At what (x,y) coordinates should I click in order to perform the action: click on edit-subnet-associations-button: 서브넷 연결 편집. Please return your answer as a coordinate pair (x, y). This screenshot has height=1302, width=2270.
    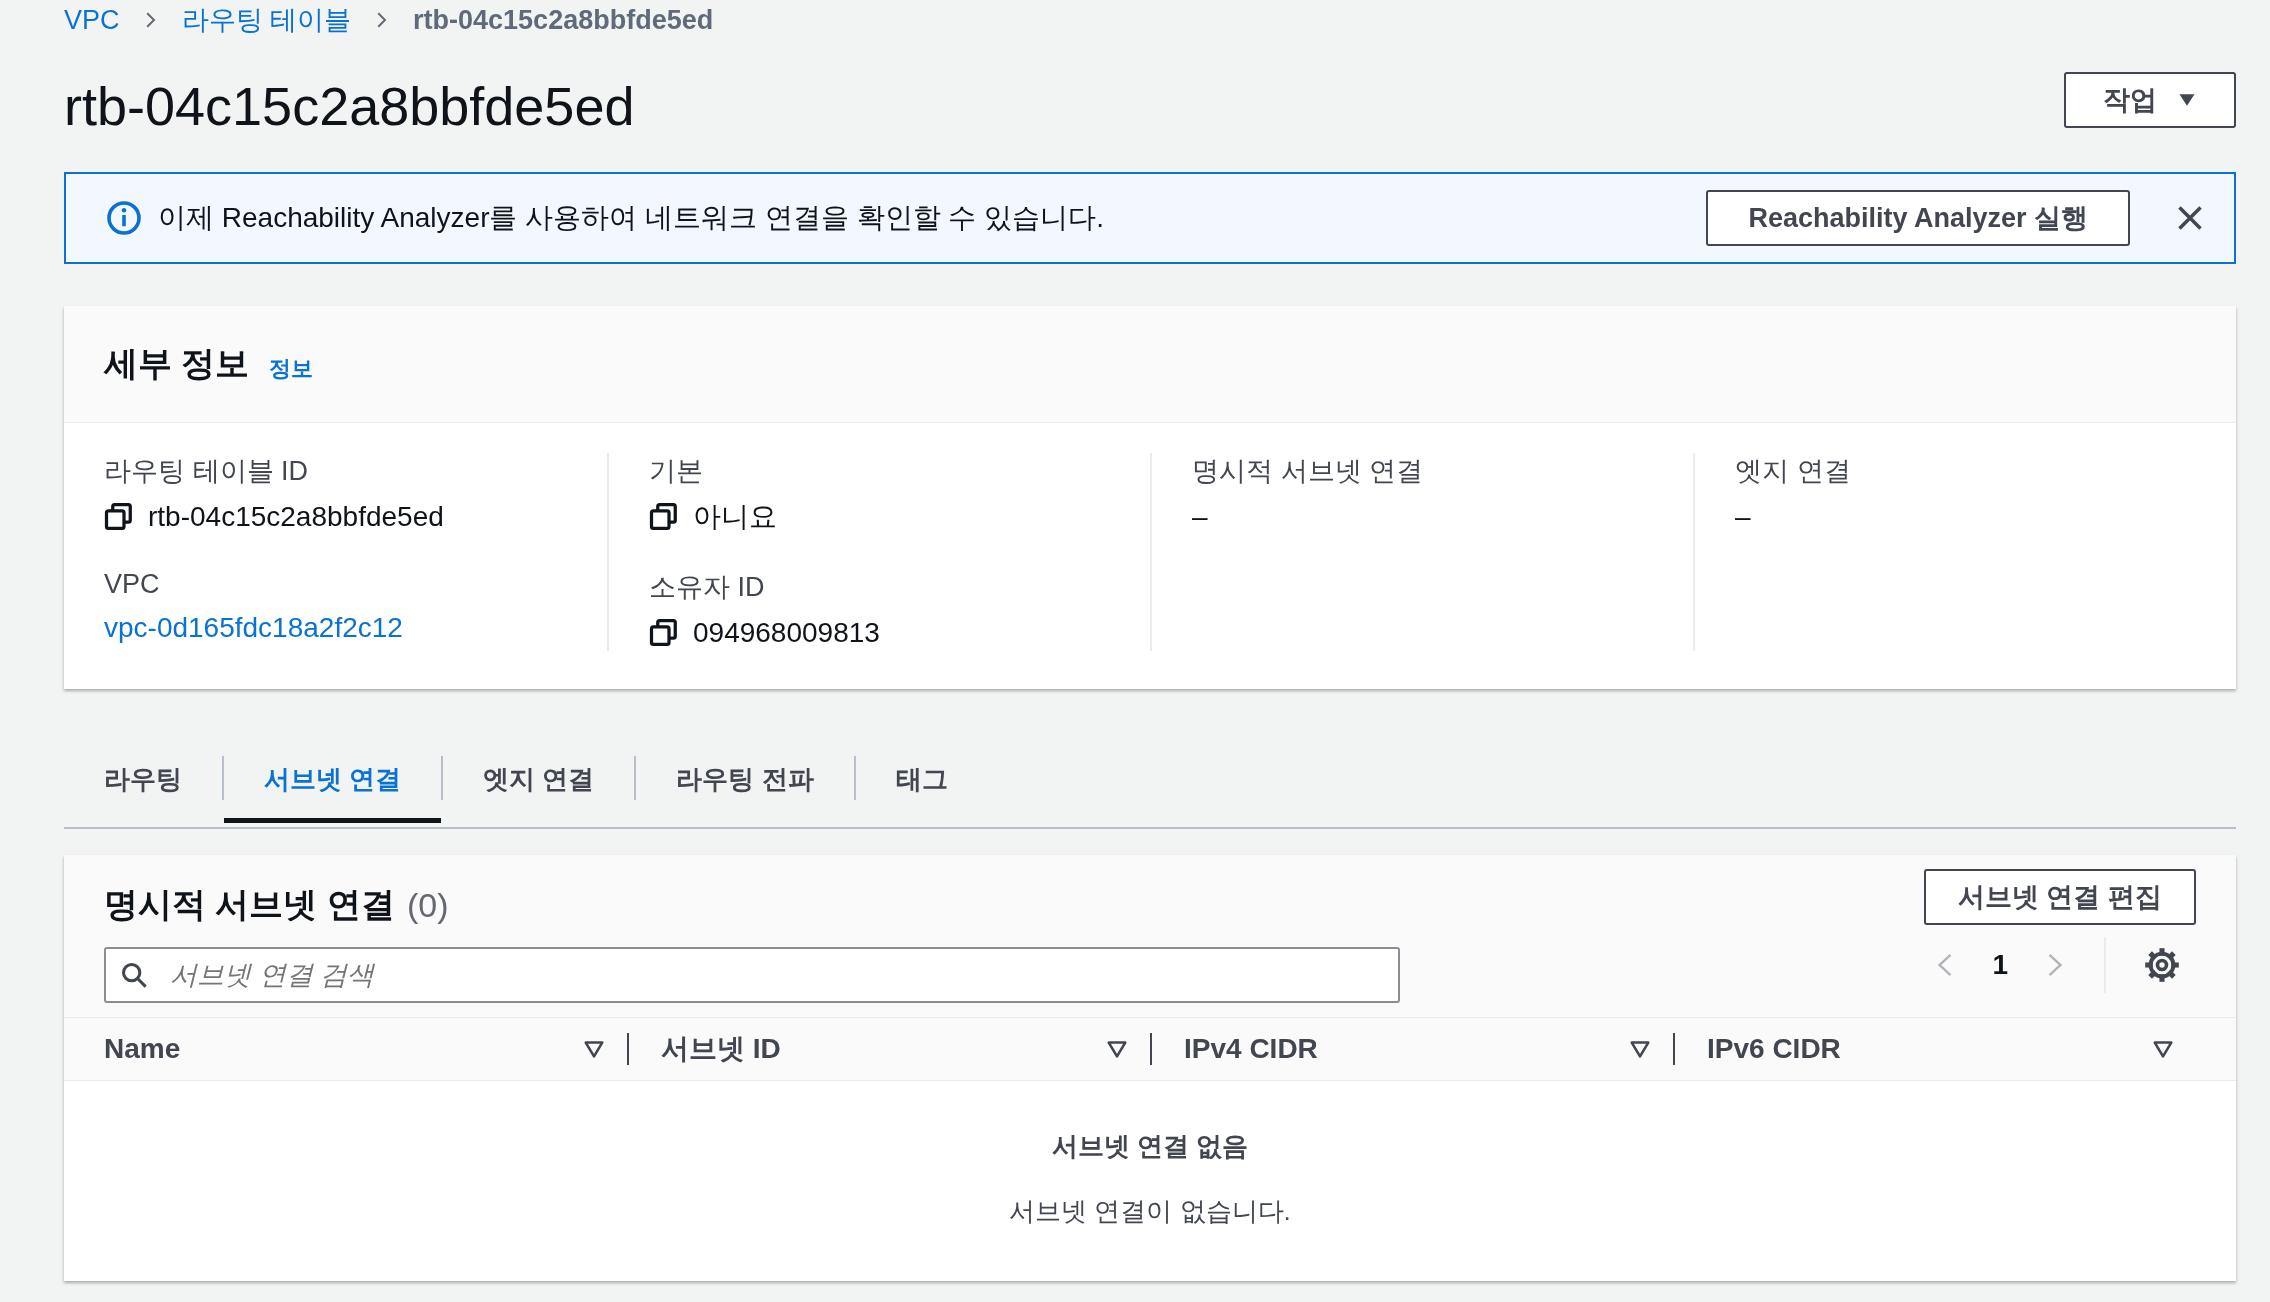
    Looking at the image, I should click on (2060, 897).